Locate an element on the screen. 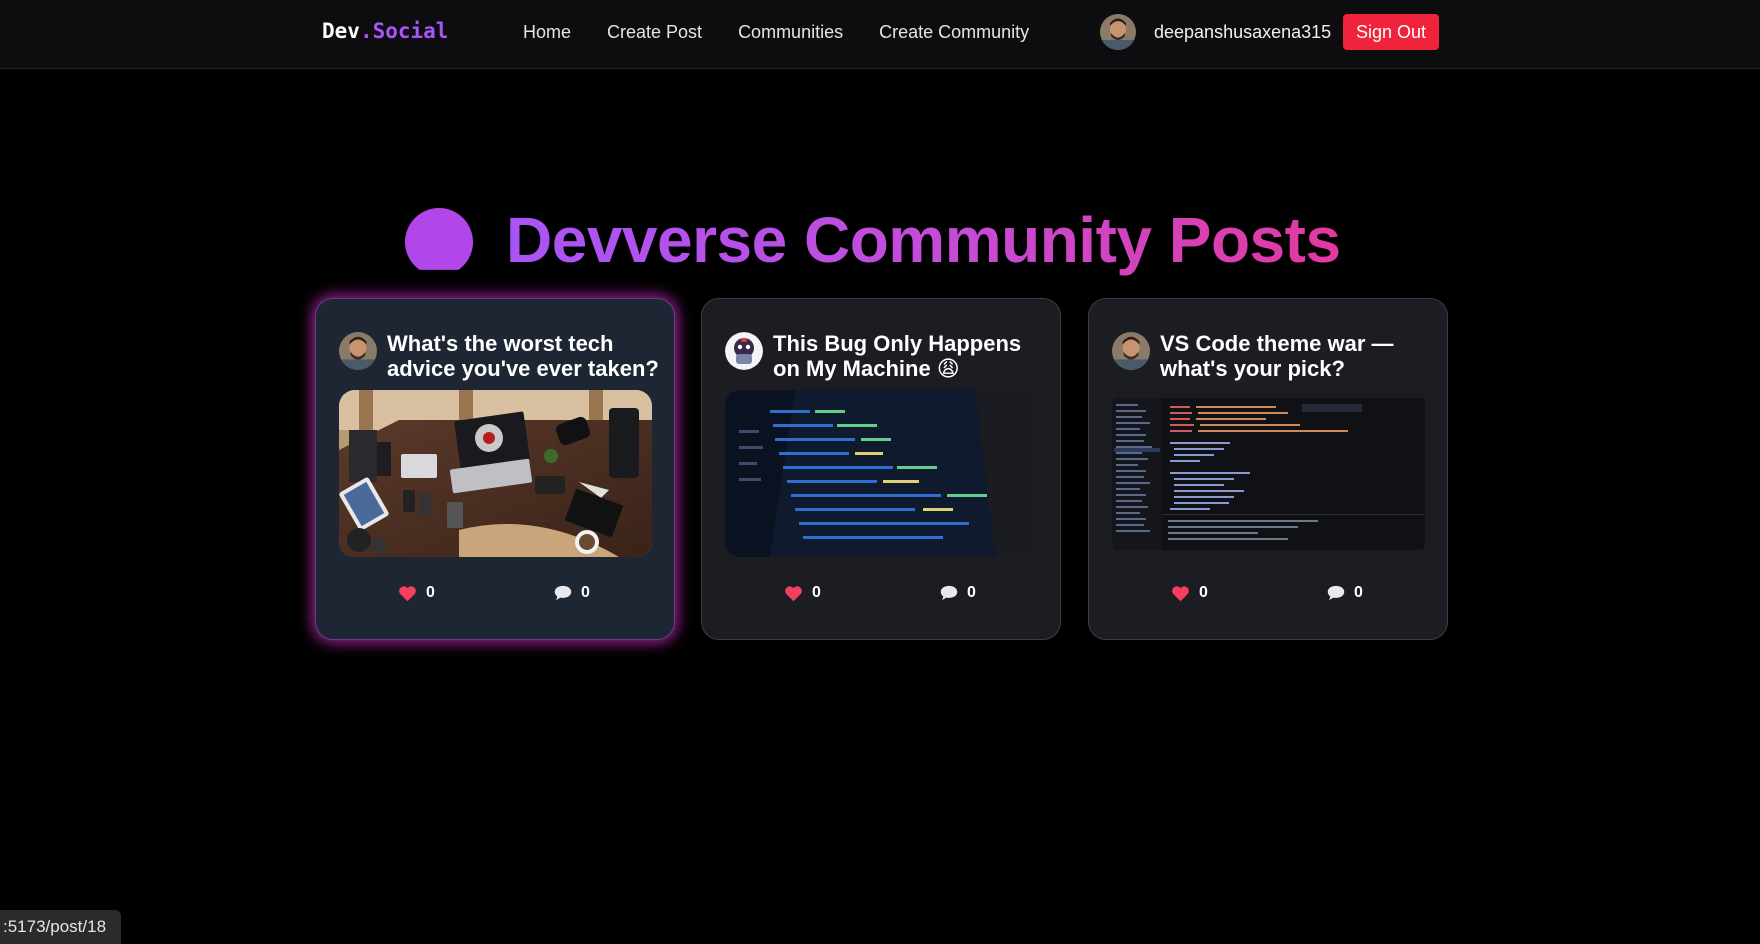 Image resolution: width=1760 pixels, height=944 pixels. nav-link-create-post: Create Post is located at coordinates (654, 32).